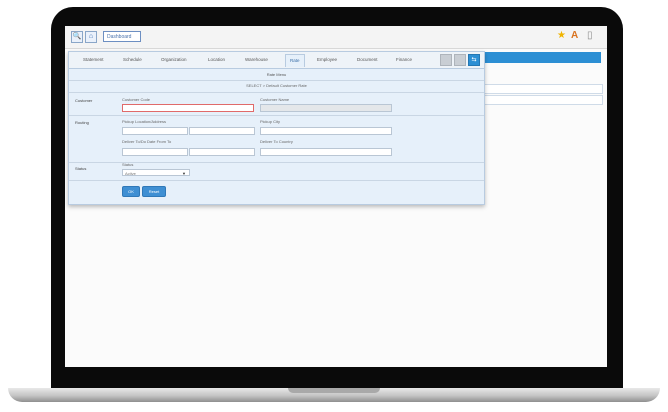  Describe the element at coordinates (136, 99) in the screenshot. I see `customer-code-label: Customer Code` at that location.